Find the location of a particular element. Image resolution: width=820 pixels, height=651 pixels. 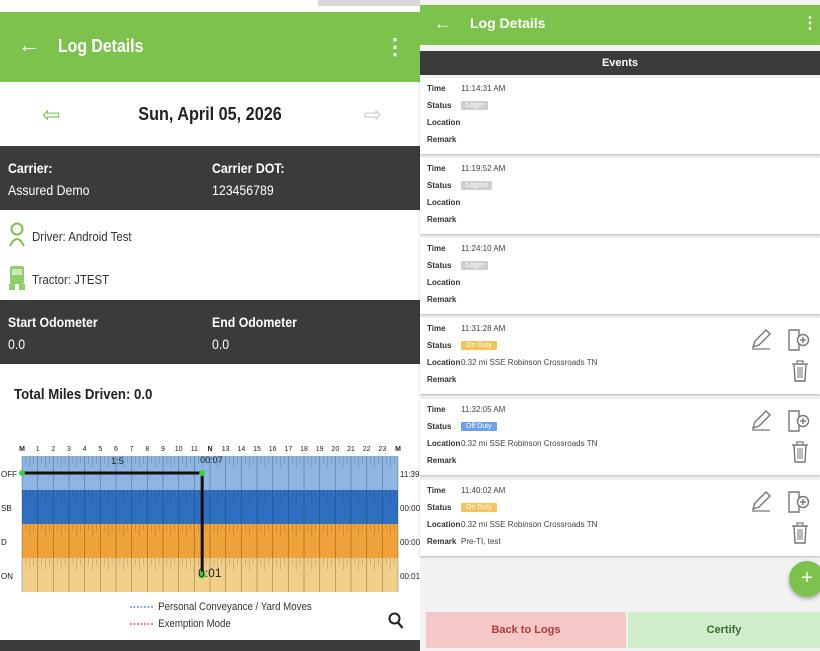

start-odometer-value: 0.0 is located at coordinates (17, 344).